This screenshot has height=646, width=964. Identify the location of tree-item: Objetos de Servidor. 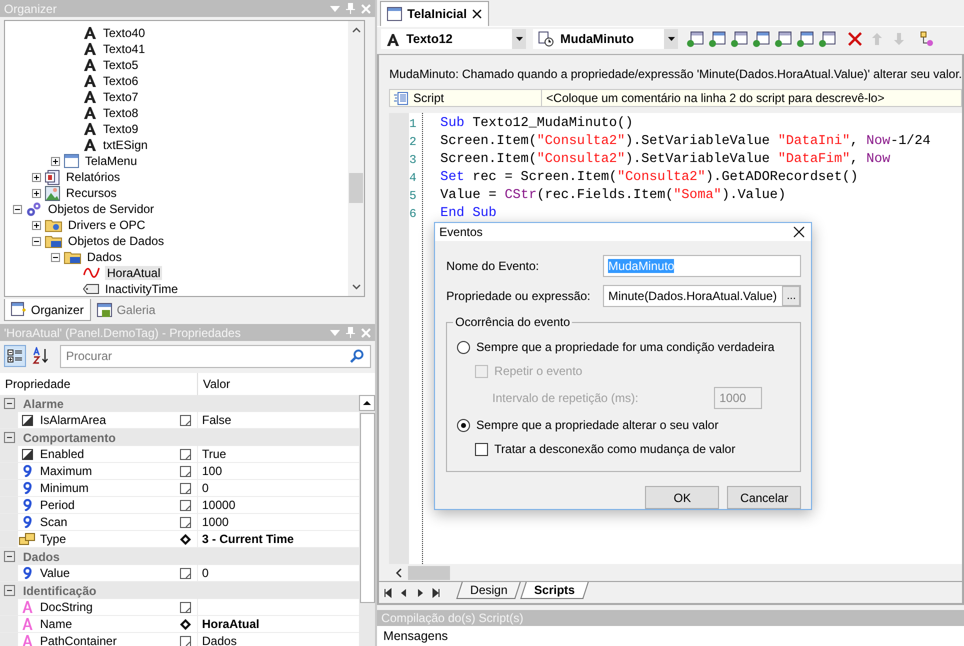
(101, 209).